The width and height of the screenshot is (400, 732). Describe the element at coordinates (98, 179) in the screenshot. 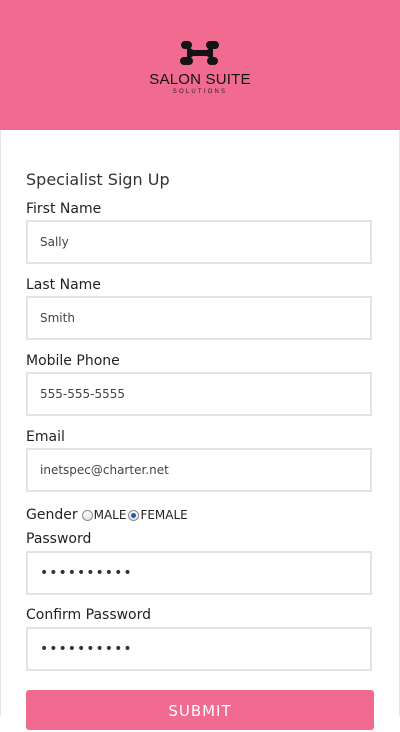

I see `form-title: Specialist Sign Up` at that location.